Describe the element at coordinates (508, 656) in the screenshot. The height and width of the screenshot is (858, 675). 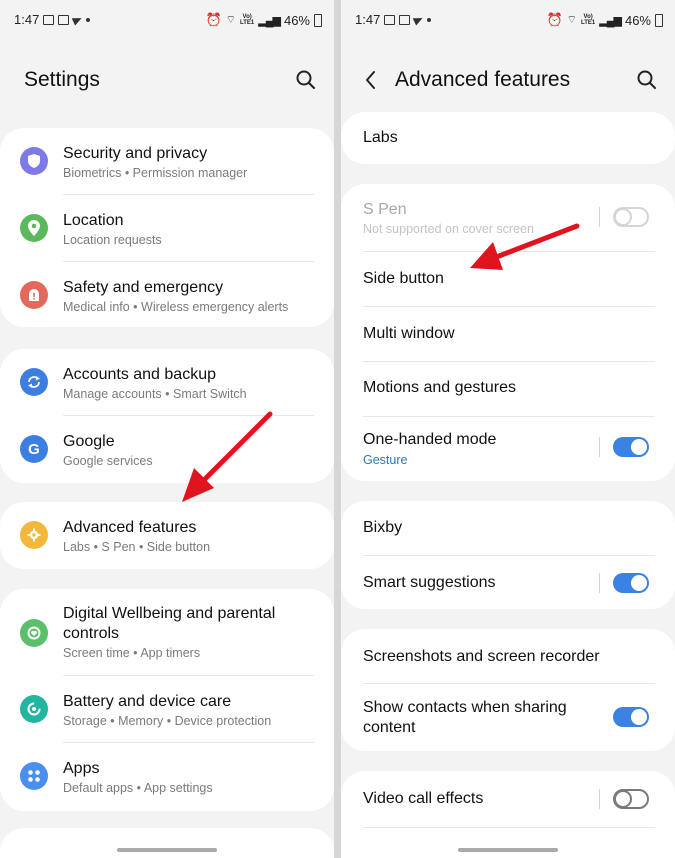
I see `screenshots-recorder-item: Screenshots and screen recorder` at that location.